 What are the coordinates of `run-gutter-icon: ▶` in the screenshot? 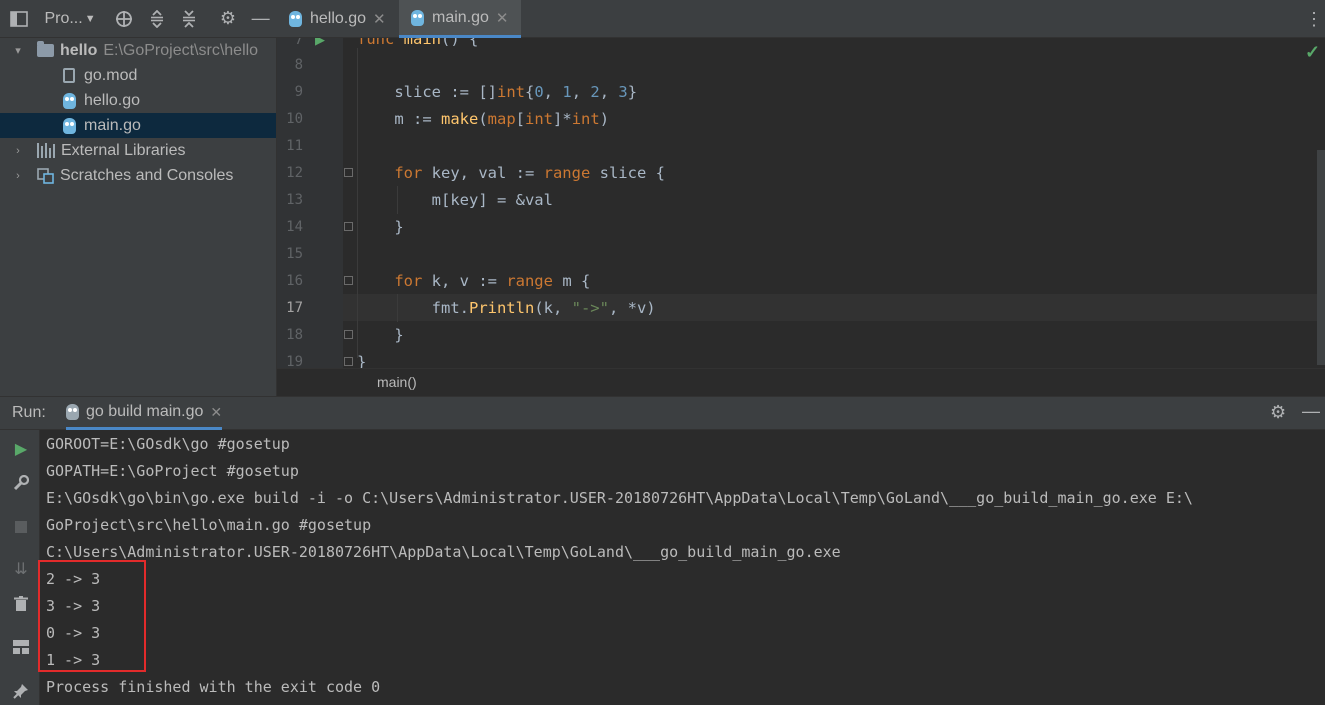 It's located at (320, 43).